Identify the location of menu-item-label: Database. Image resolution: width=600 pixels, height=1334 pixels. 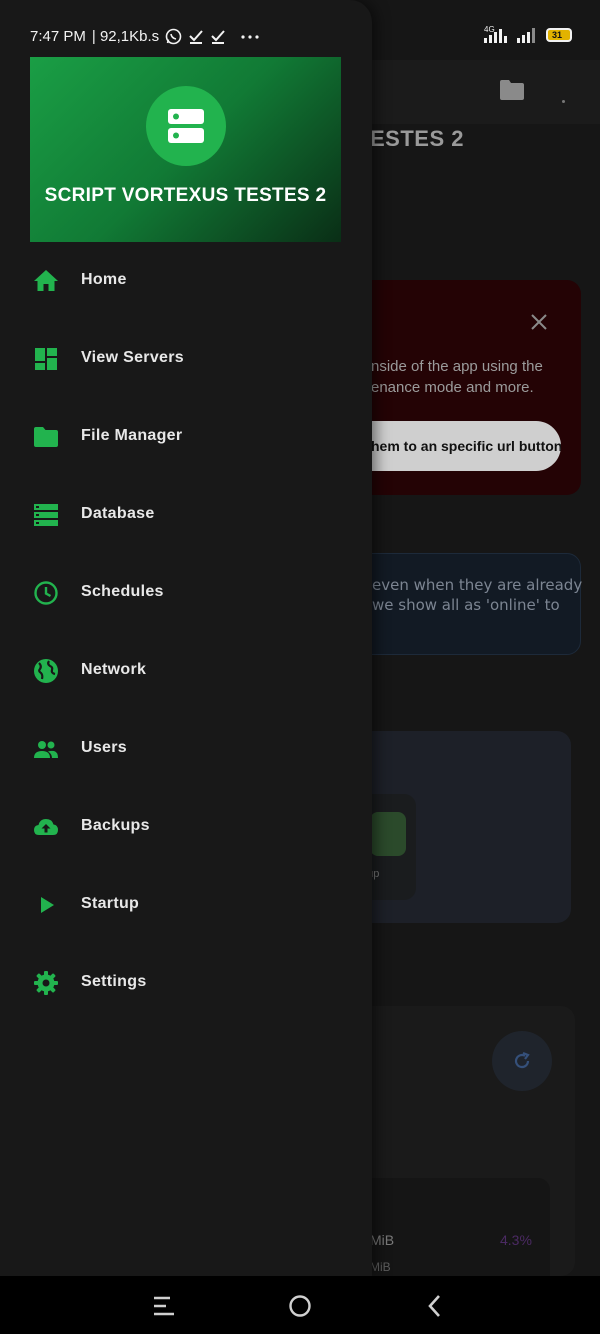
(118, 513).